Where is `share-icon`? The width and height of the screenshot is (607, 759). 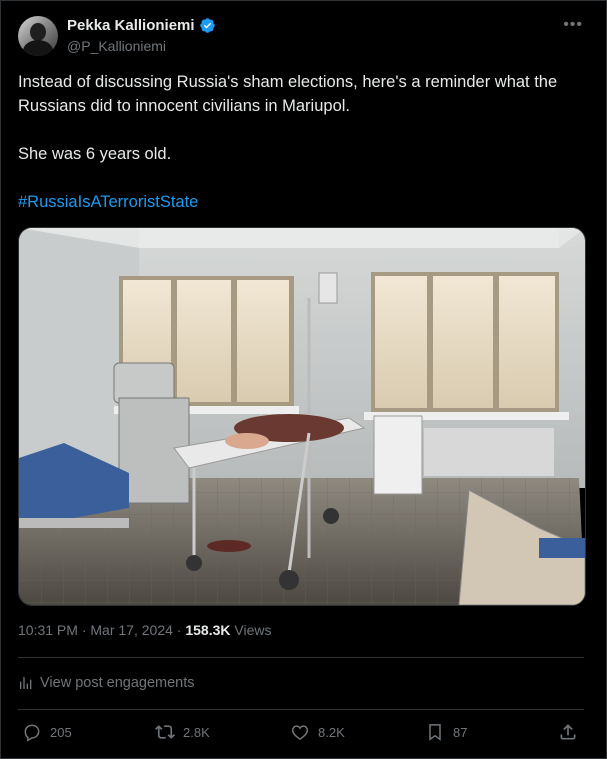 share-icon is located at coordinates (568, 732).